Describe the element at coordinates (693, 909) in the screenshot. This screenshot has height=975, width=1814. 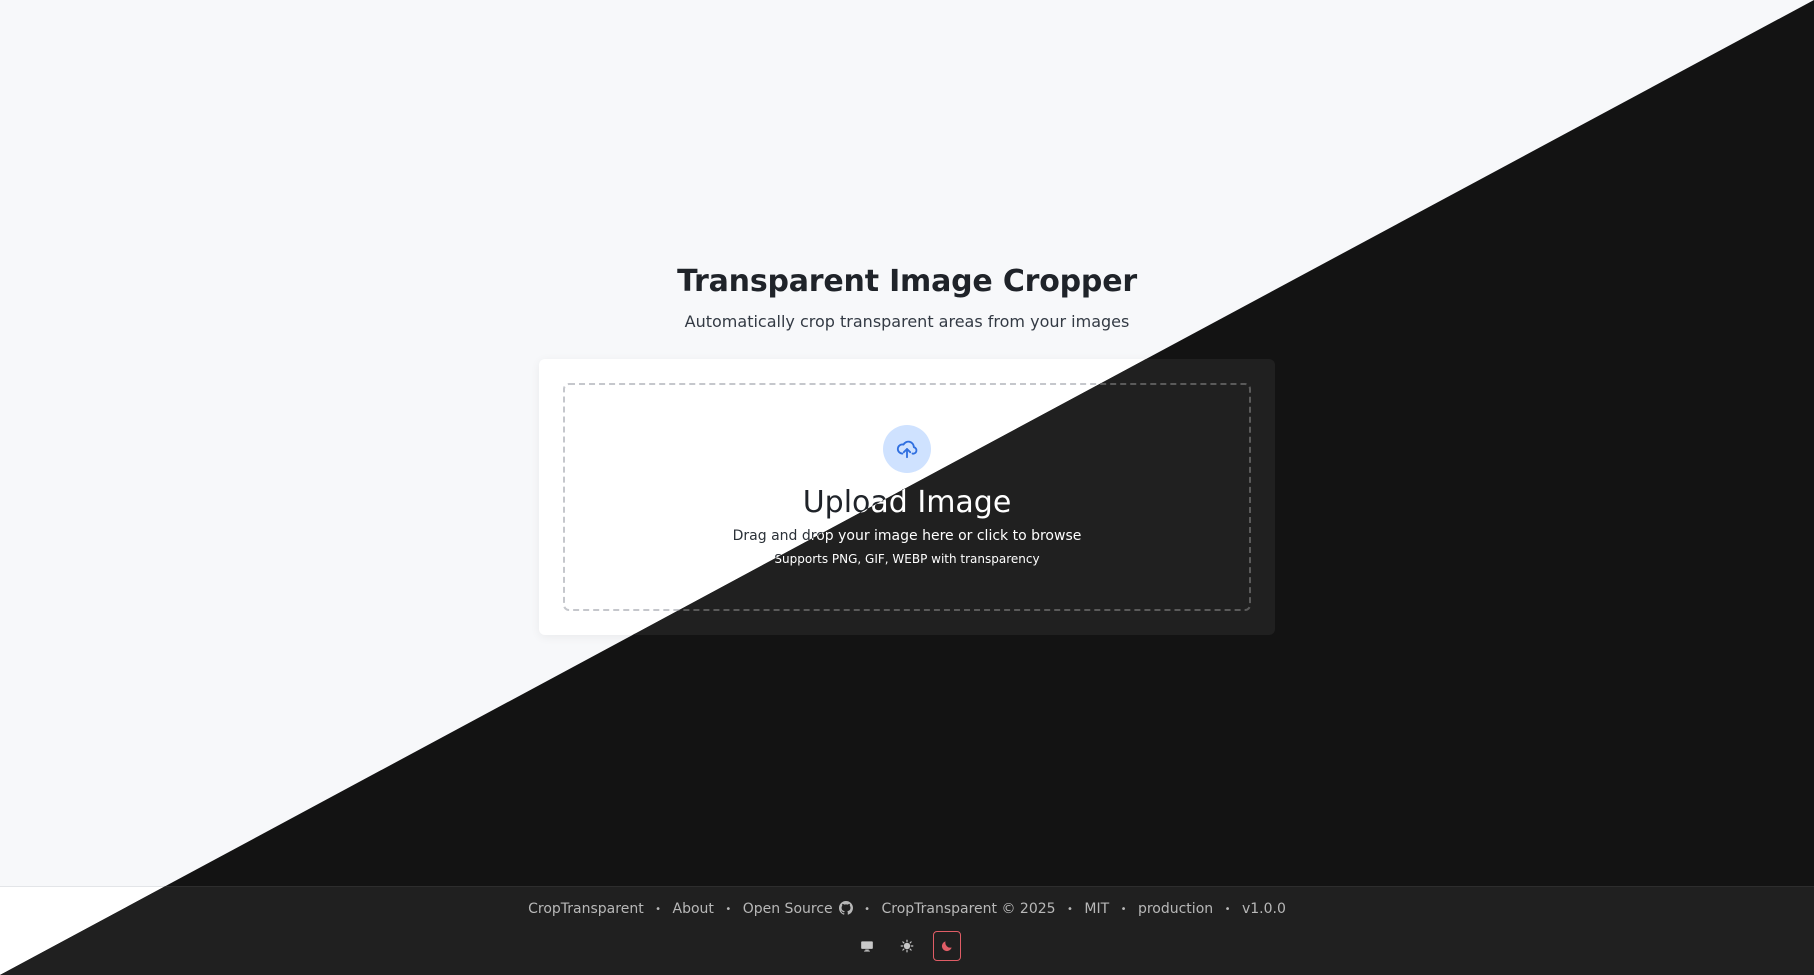
I see `footer-about-link: About` at that location.